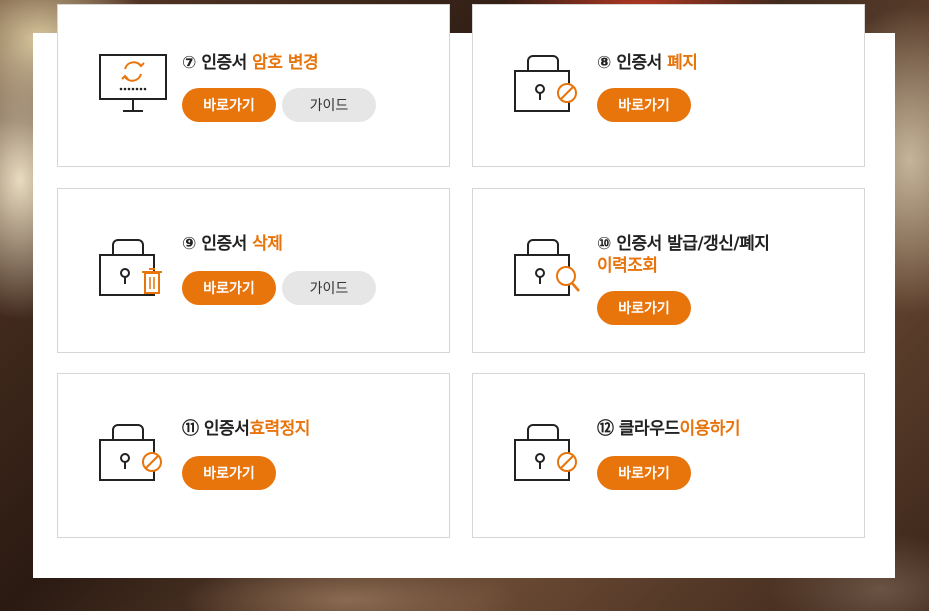 Image resolution: width=929 pixels, height=611 pixels. I want to click on card-history-lookup: ⑩ 인증서 발급/갱신/폐지 이력조회 바로가기, so click(668, 270).